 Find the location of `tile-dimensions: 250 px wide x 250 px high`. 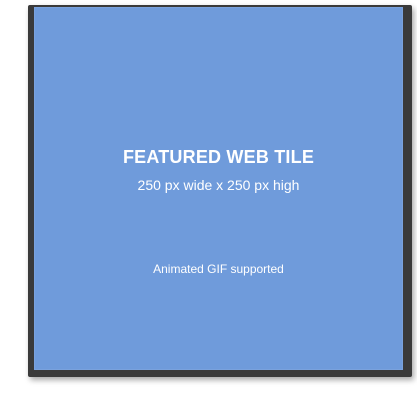

tile-dimensions: 250 px wide x 250 px high is located at coordinates (218, 185).